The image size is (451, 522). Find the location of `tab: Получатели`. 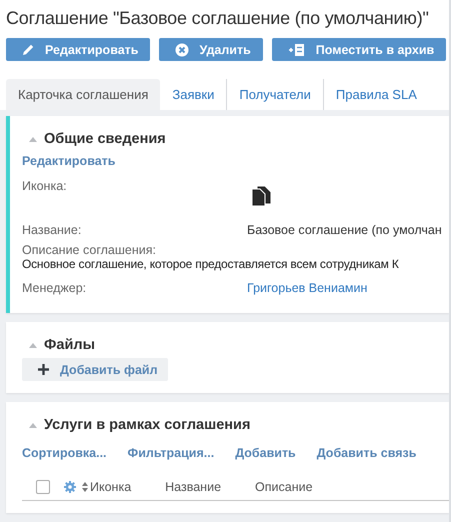

tab: Получатели is located at coordinates (274, 94).